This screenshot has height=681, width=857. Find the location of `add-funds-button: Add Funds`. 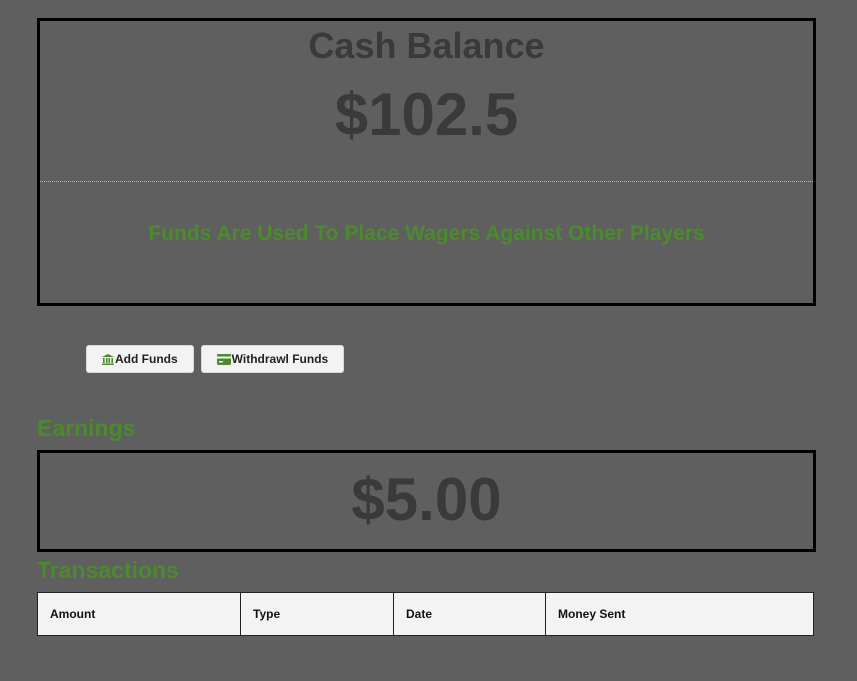

add-funds-button: Add Funds is located at coordinates (140, 359).